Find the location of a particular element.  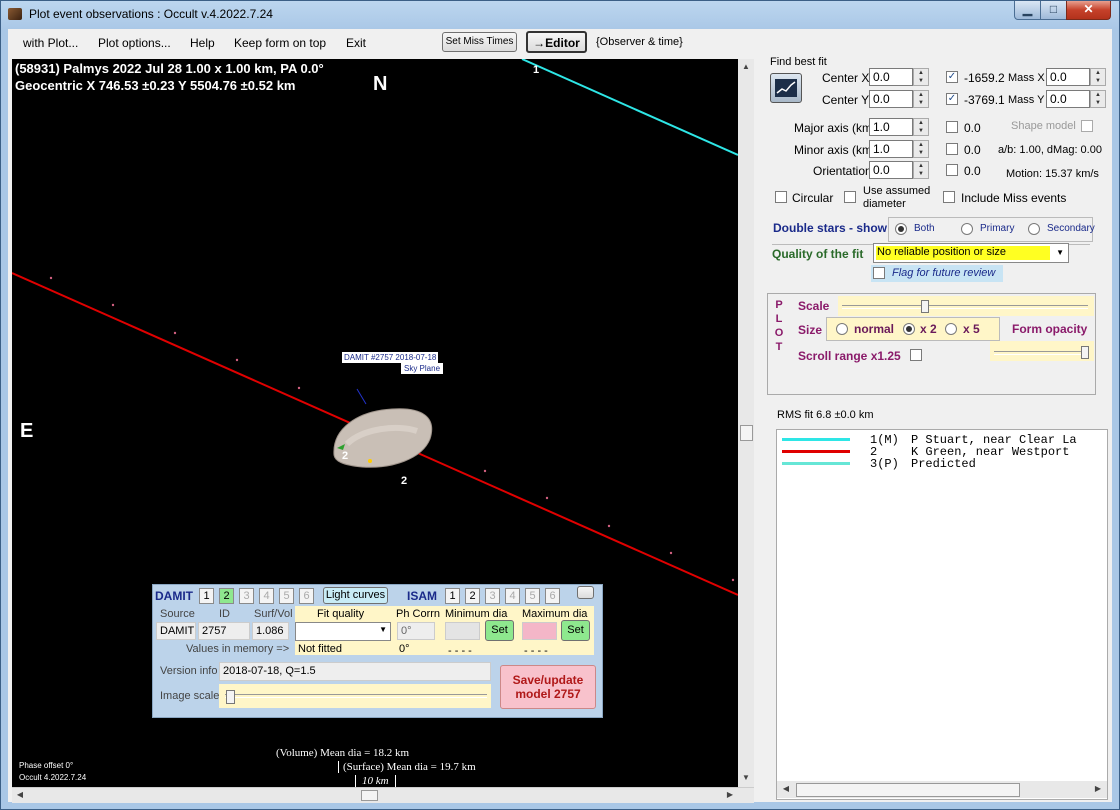

legend-scroll-left-icon: ◀ is located at coordinates (786, 789).